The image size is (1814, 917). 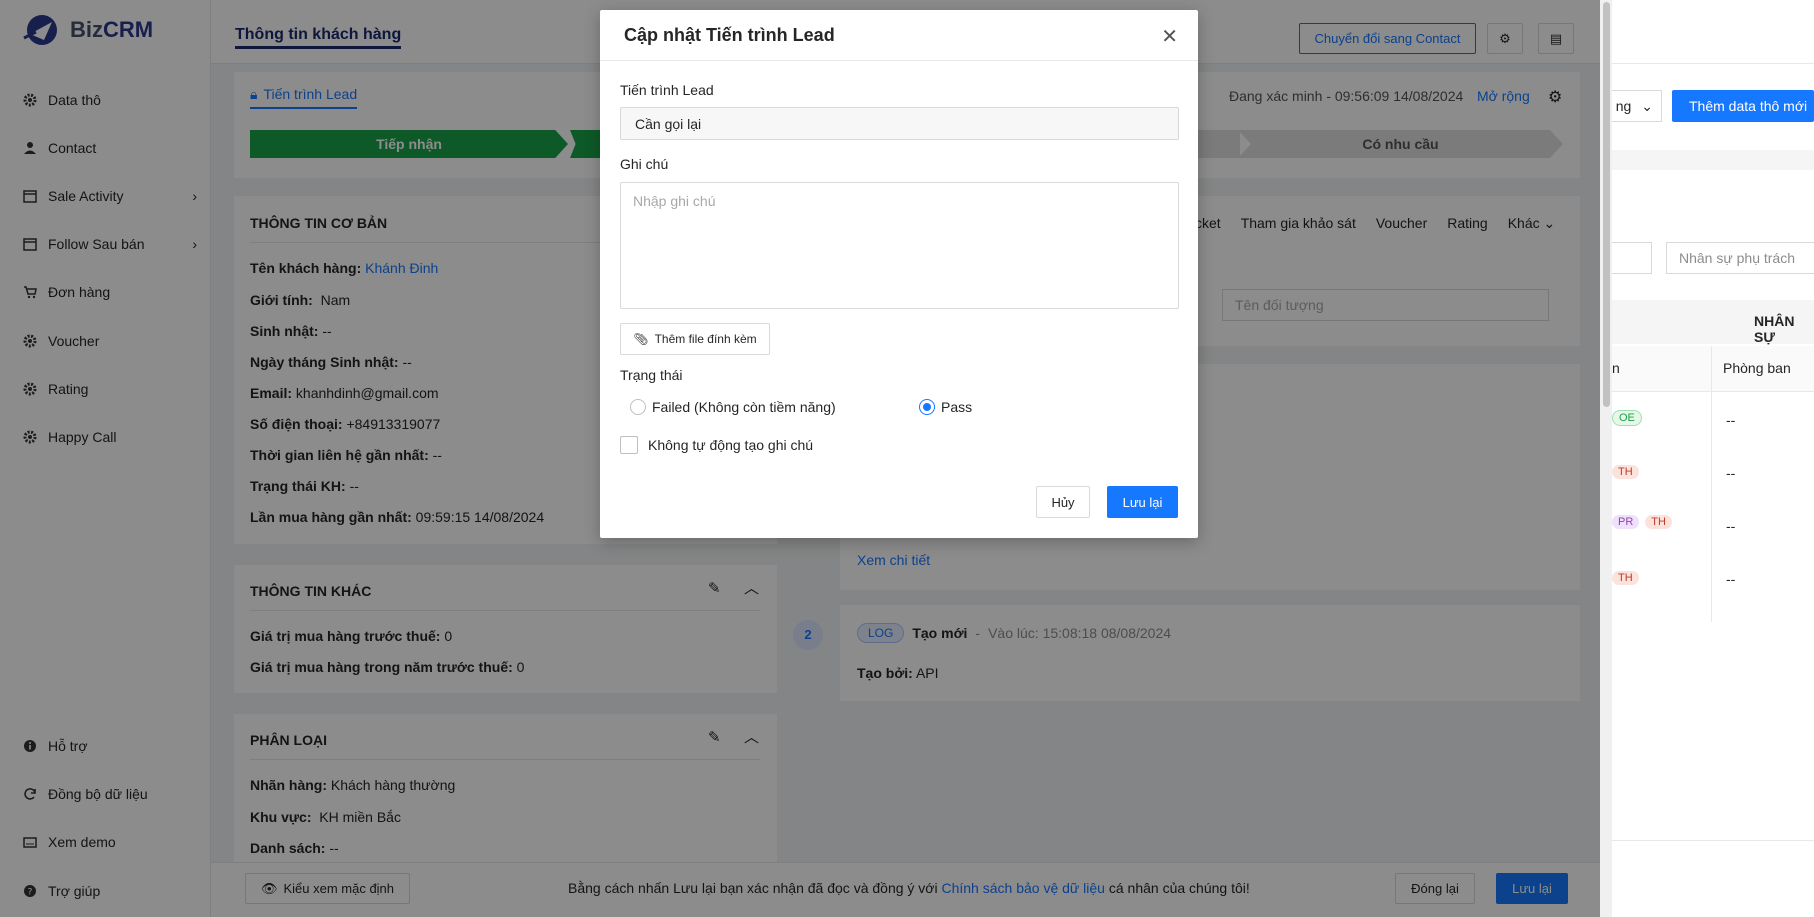 I want to click on status-option-failed: Failed (Không còn tiềm năng), so click(x=733, y=407).